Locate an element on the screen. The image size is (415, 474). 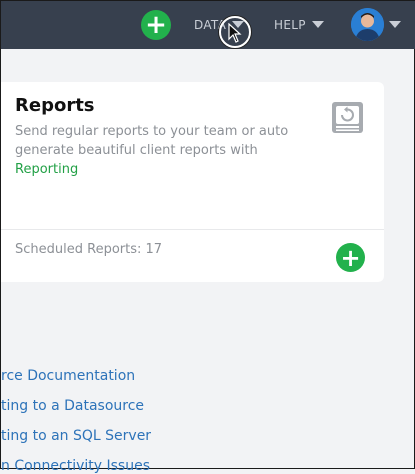
scheduled-reports-count: Scheduled Reports: 17 is located at coordinates (89, 249).